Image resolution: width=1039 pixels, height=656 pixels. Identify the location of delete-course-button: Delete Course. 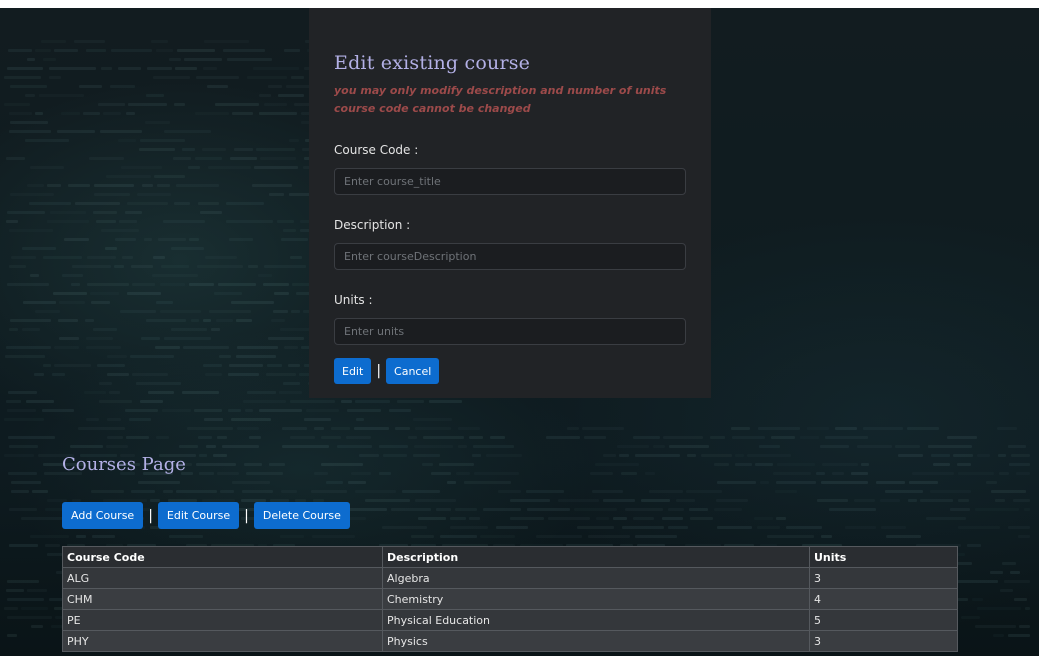
(301, 515).